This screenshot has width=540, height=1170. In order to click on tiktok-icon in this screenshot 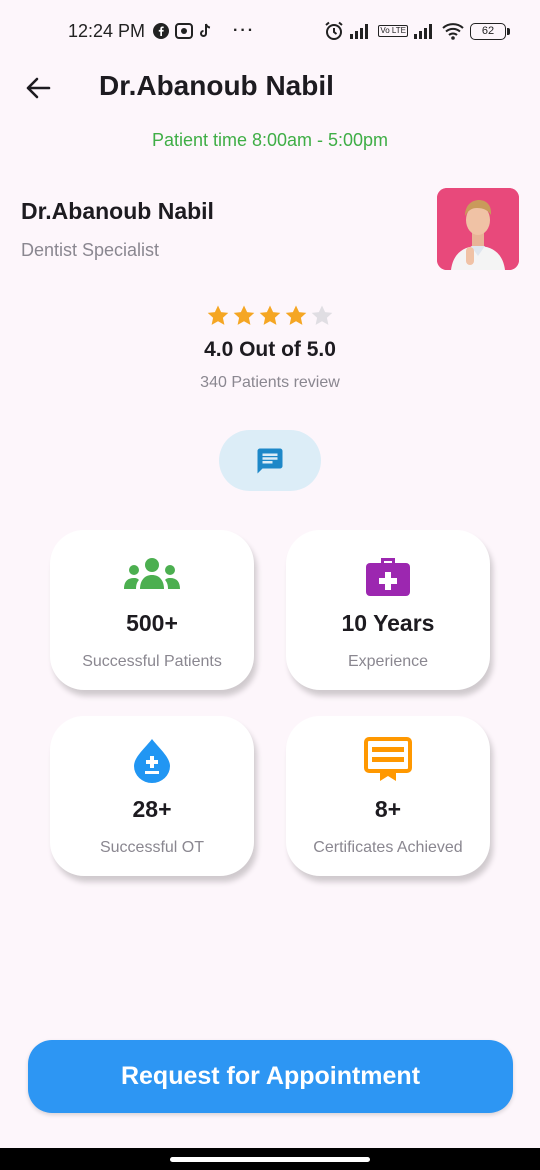, I will do `click(206, 31)`.